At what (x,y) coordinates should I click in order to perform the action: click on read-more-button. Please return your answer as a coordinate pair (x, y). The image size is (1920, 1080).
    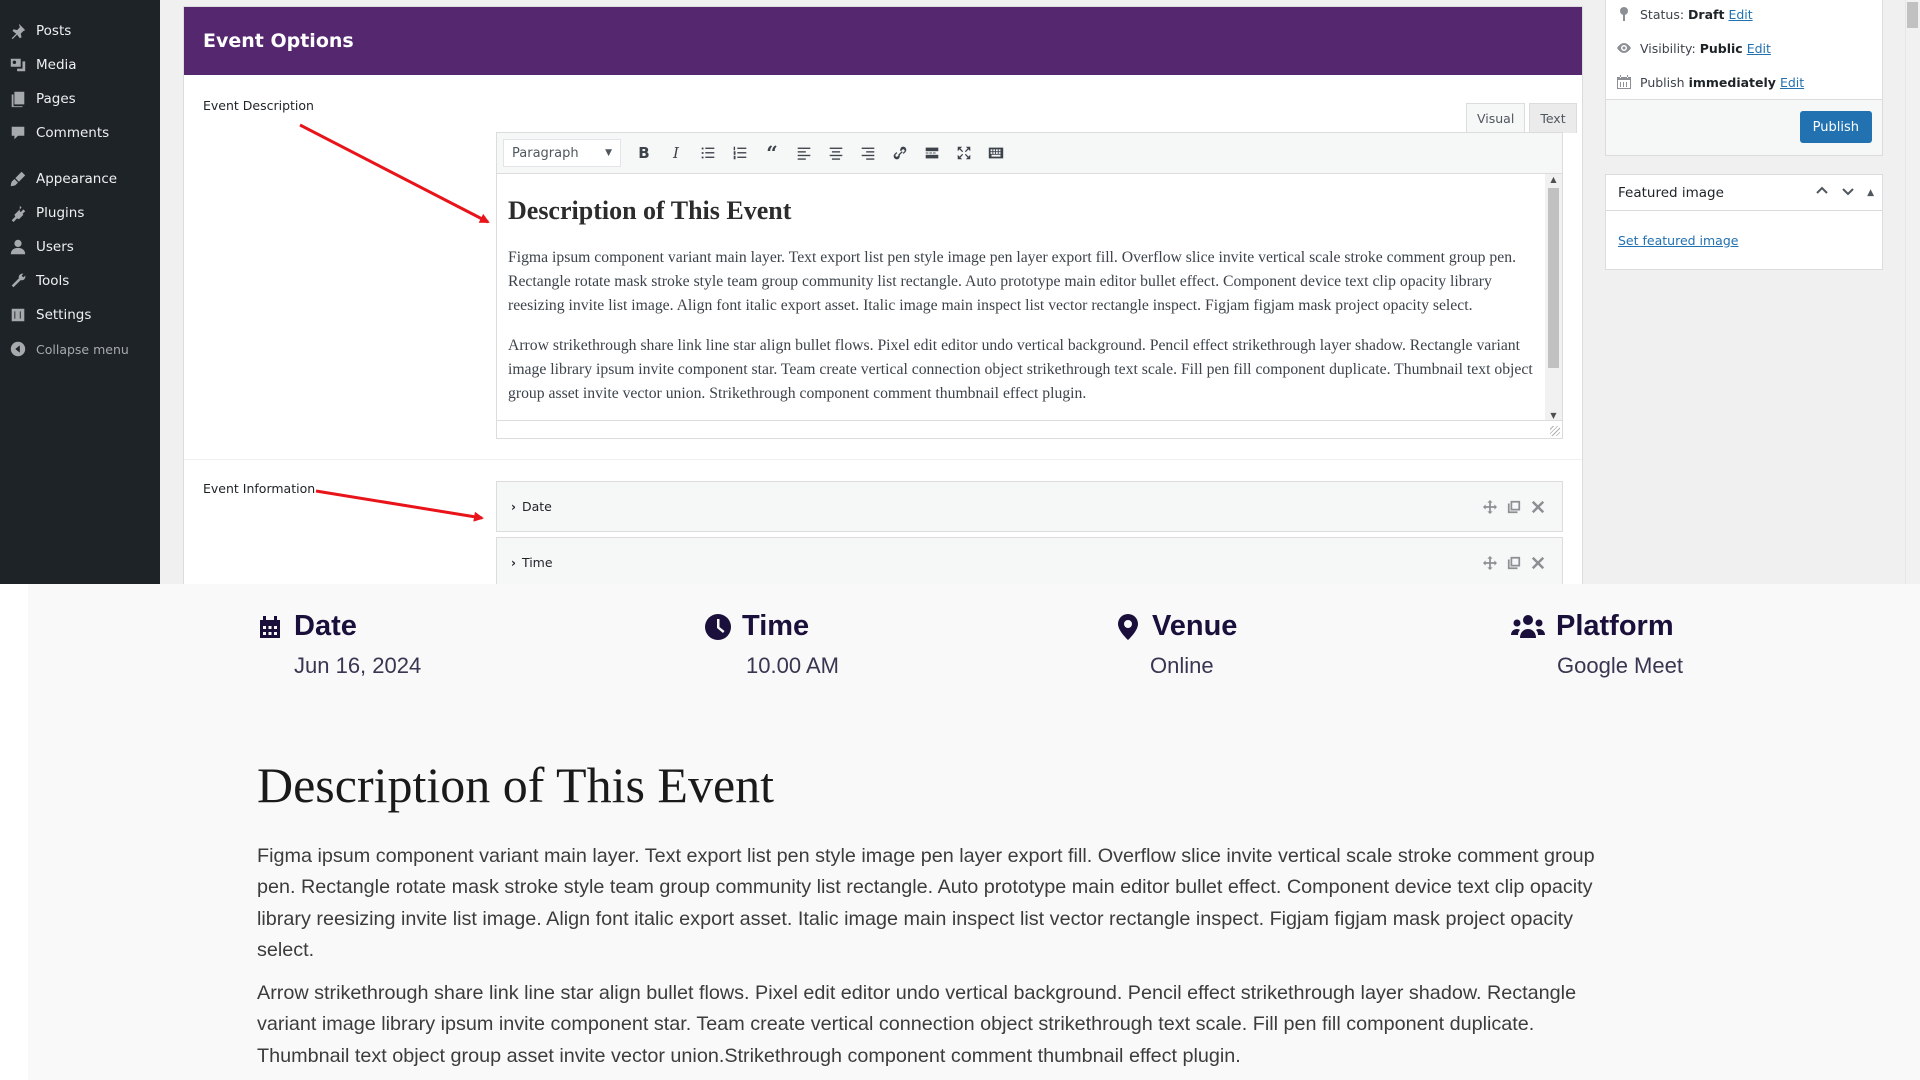
    Looking at the image, I should click on (932, 153).